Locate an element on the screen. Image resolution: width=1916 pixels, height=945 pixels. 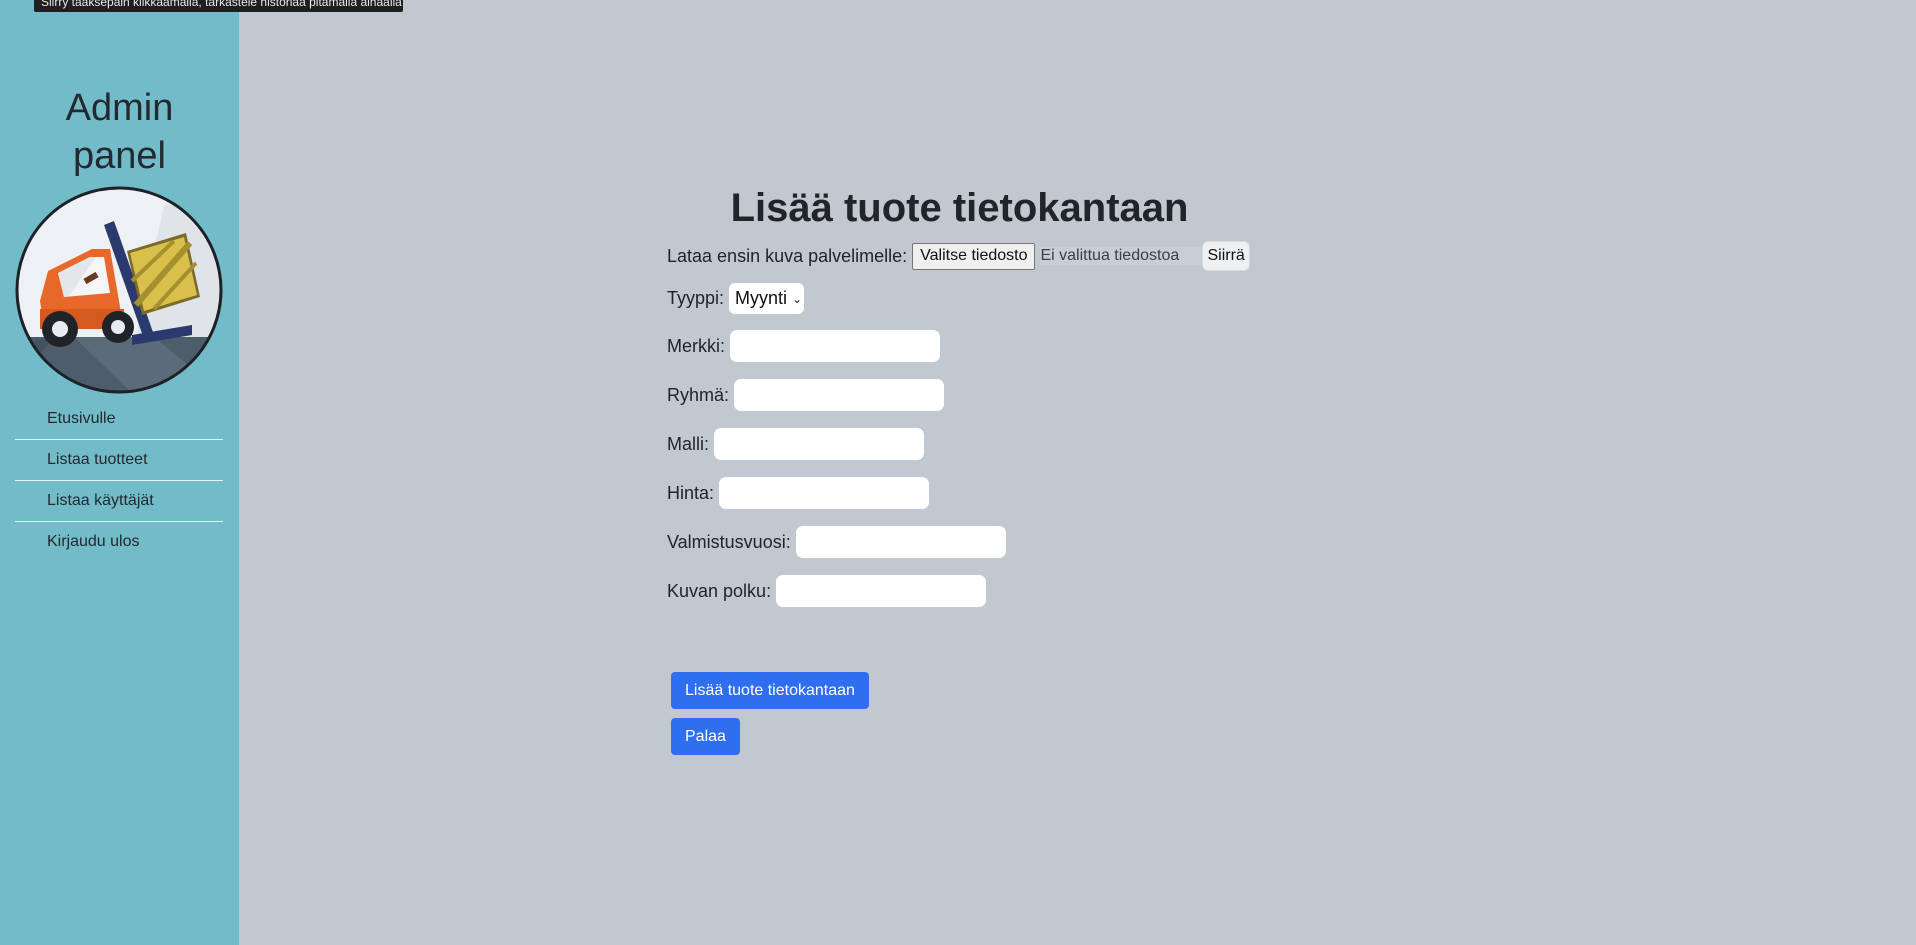
chevron-down-icon: ⌄ is located at coordinates (797, 298).